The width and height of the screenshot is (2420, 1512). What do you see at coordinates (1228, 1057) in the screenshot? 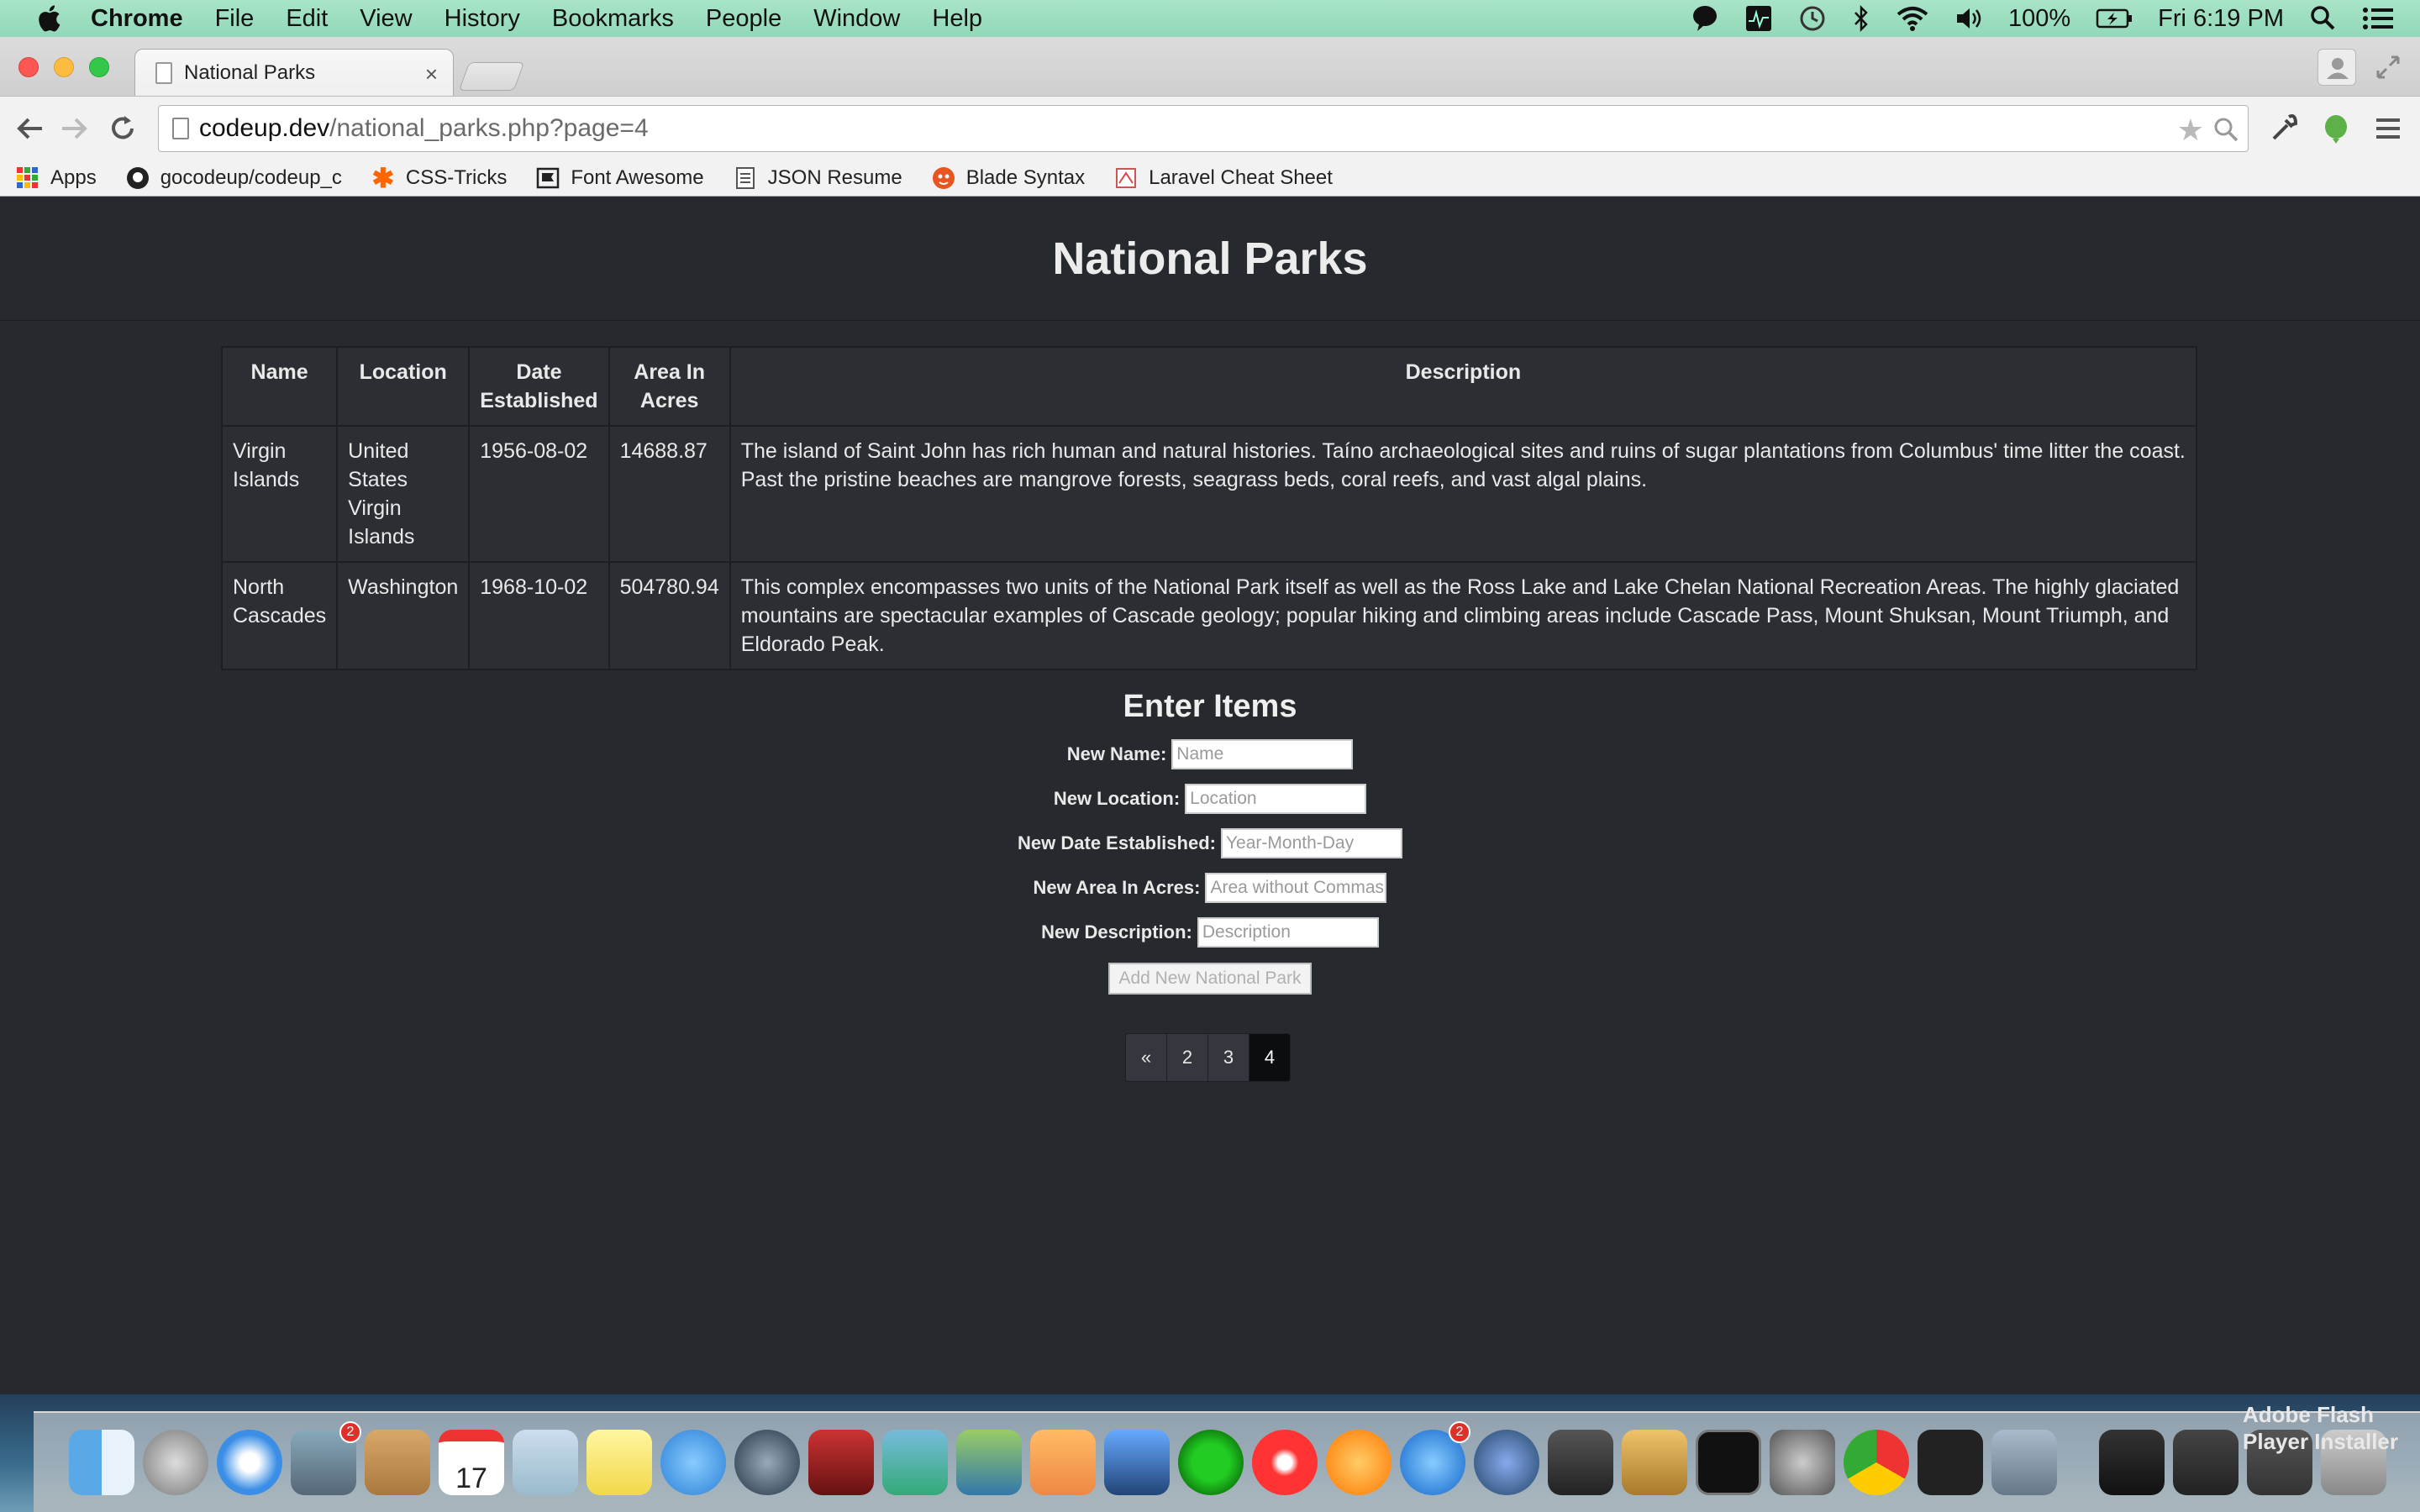
I see `pagination-page-3: 3` at bounding box center [1228, 1057].